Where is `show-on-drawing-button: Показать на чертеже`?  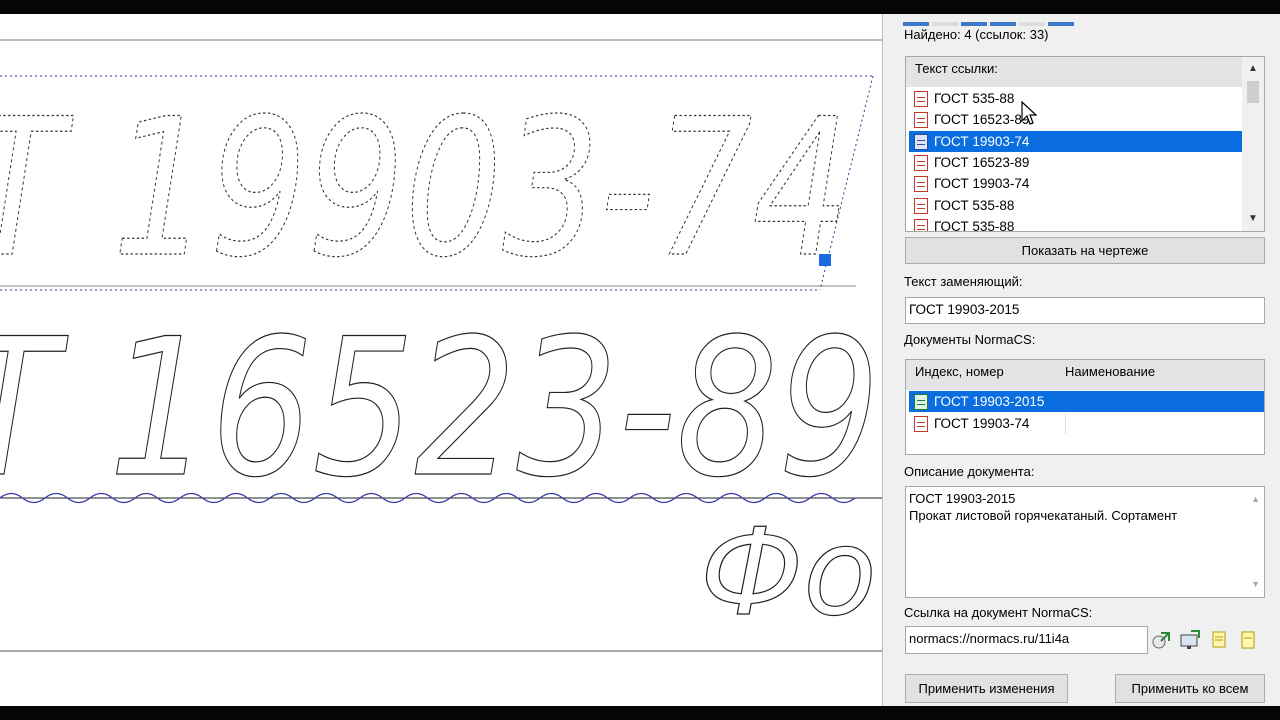
show-on-drawing-button: Показать на чертеже is located at coordinates (1085, 250).